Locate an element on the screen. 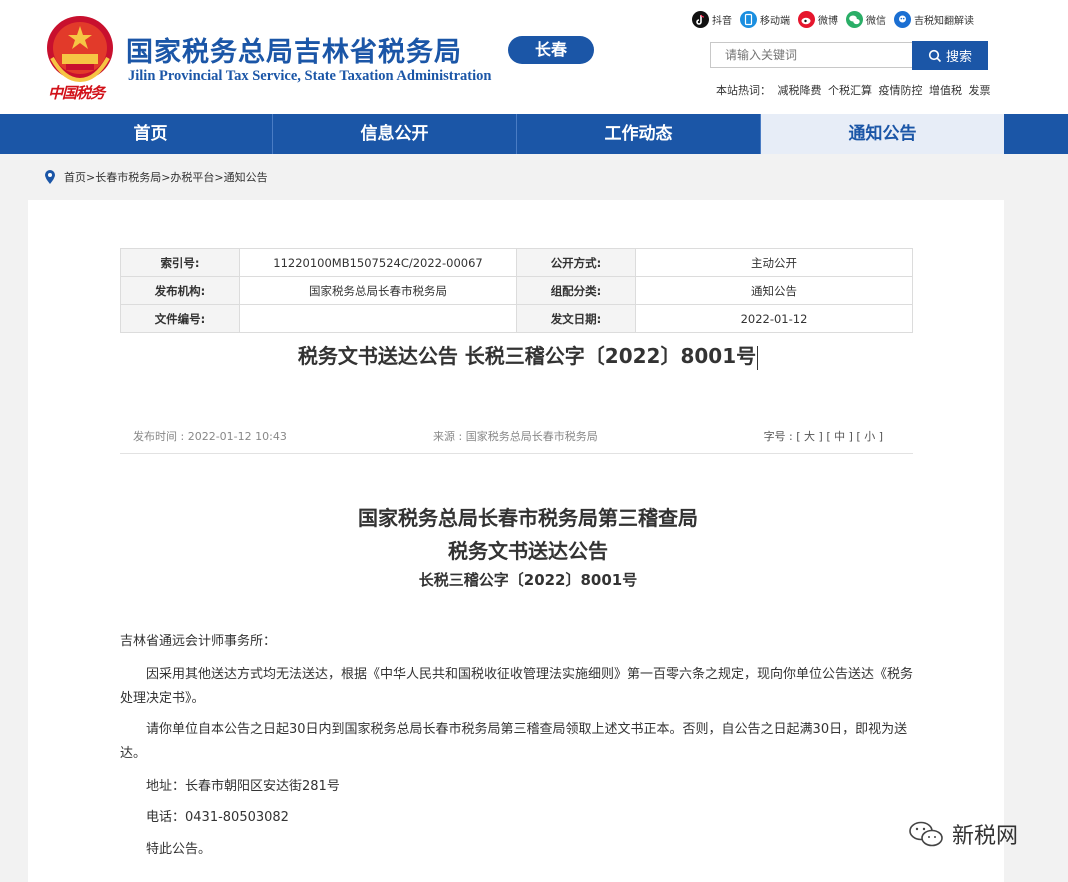 This screenshot has width=1068, height=882. search-button: 搜索 is located at coordinates (950, 55).